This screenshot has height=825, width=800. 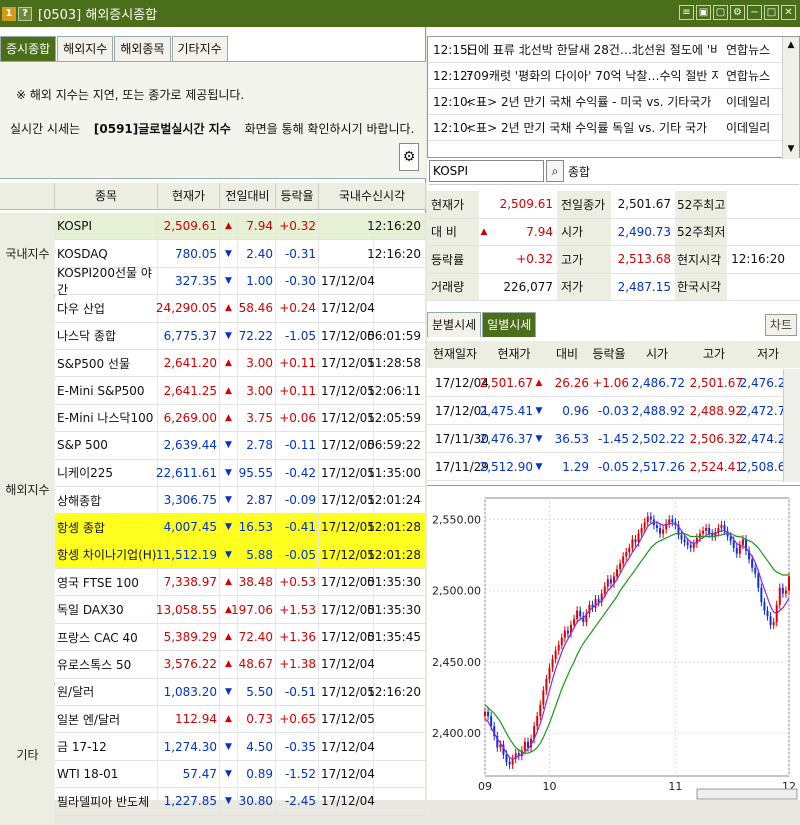 I want to click on notice-text-2: 화면을 통해 확인하시기 바랍니다., so click(x=329, y=129).